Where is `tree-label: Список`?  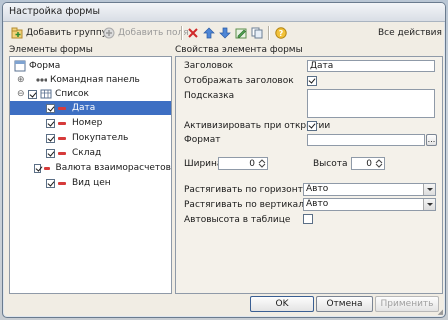 tree-label: Список is located at coordinates (72, 94).